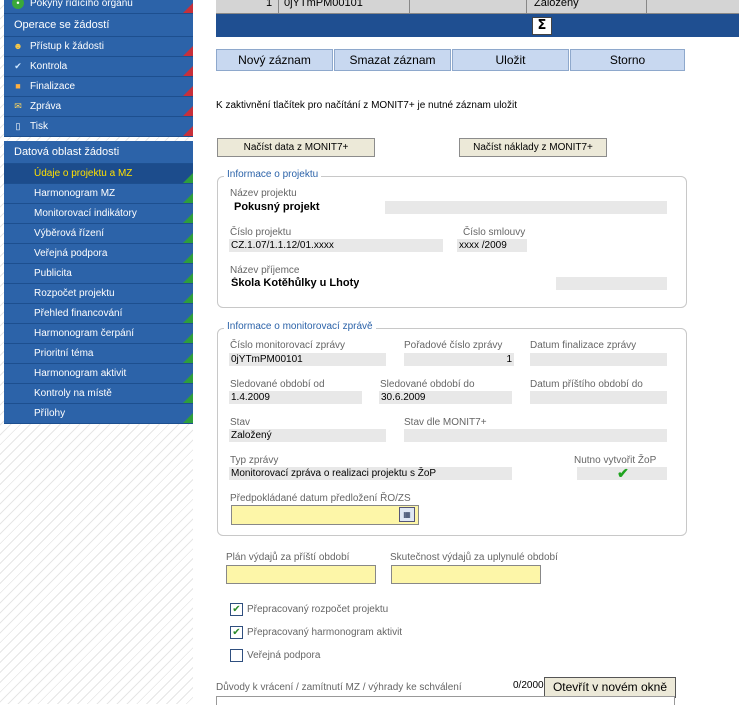 Image resolution: width=739 pixels, height=705 pixels. Describe the element at coordinates (296, 147) in the screenshot. I see `load-data-button: Načíst data z MONIT7+` at that location.